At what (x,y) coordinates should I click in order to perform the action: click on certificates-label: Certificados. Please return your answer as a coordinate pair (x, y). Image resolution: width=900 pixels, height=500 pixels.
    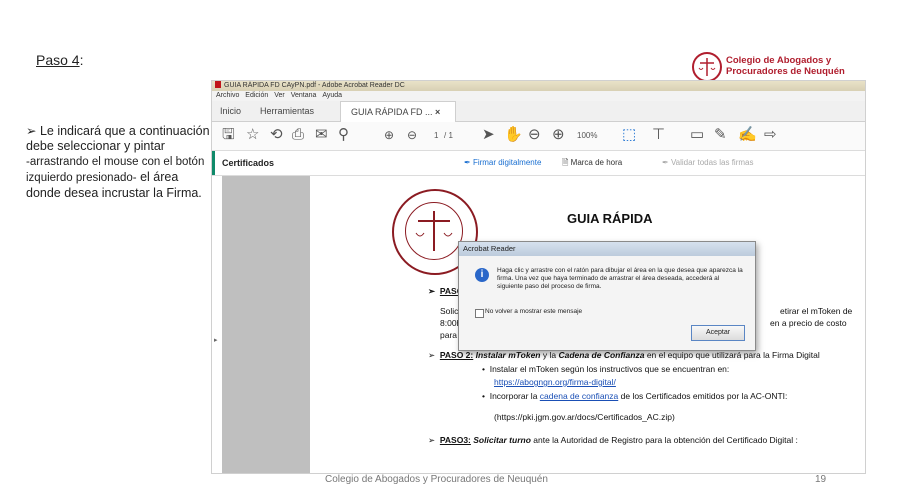
    Looking at the image, I should click on (248, 163).